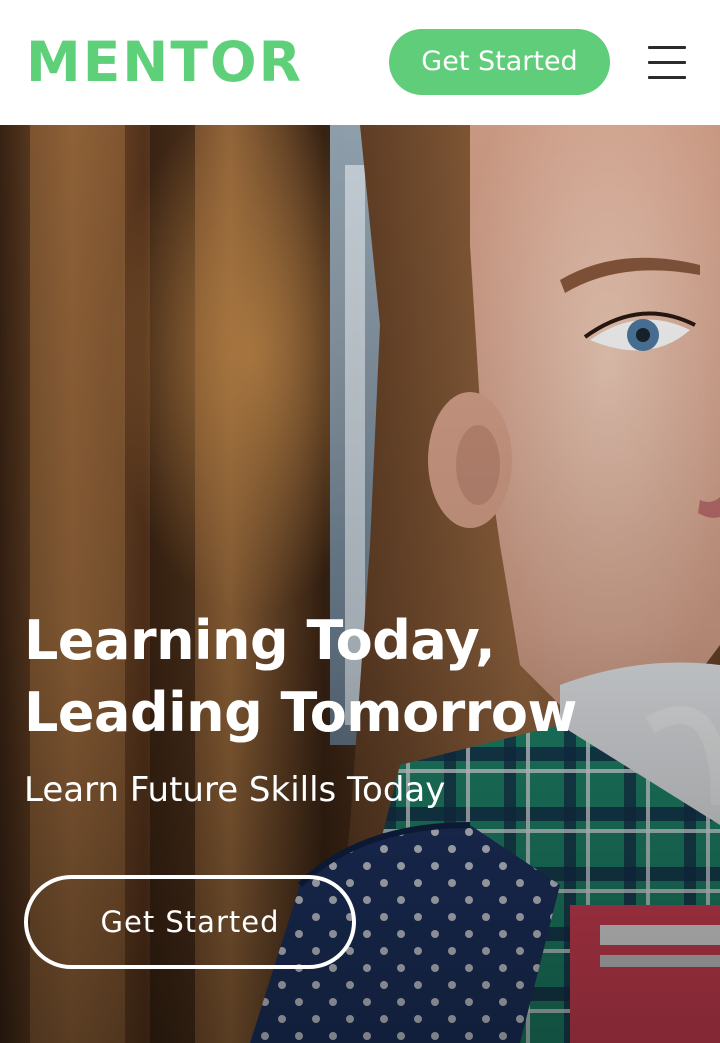 This screenshot has width=720, height=1043. What do you see at coordinates (235, 790) in the screenshot?
I see `hero-subtitle: Learn Future Skills Today` at bounding box center [235, 790].